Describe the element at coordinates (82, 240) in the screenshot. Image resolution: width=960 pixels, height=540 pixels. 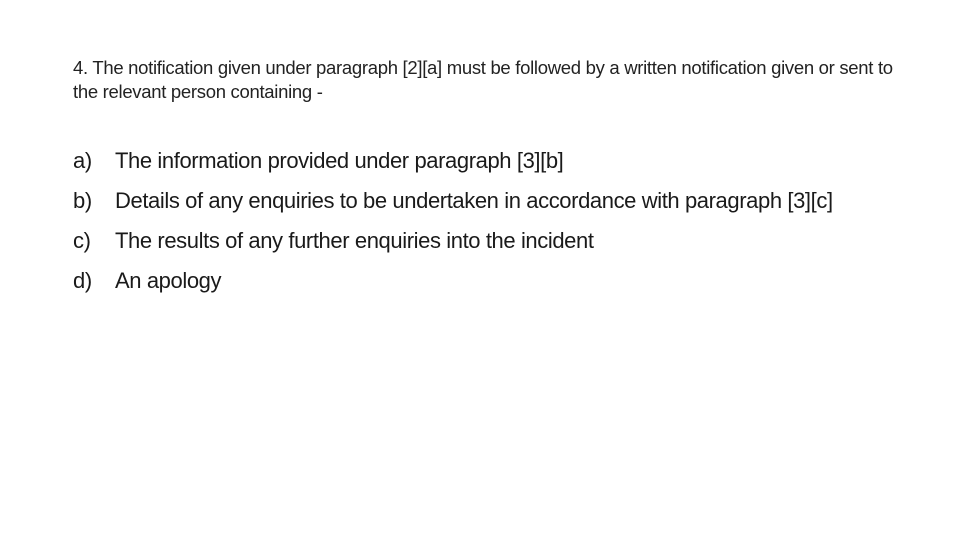
I see `list-marker: c)` at that location.